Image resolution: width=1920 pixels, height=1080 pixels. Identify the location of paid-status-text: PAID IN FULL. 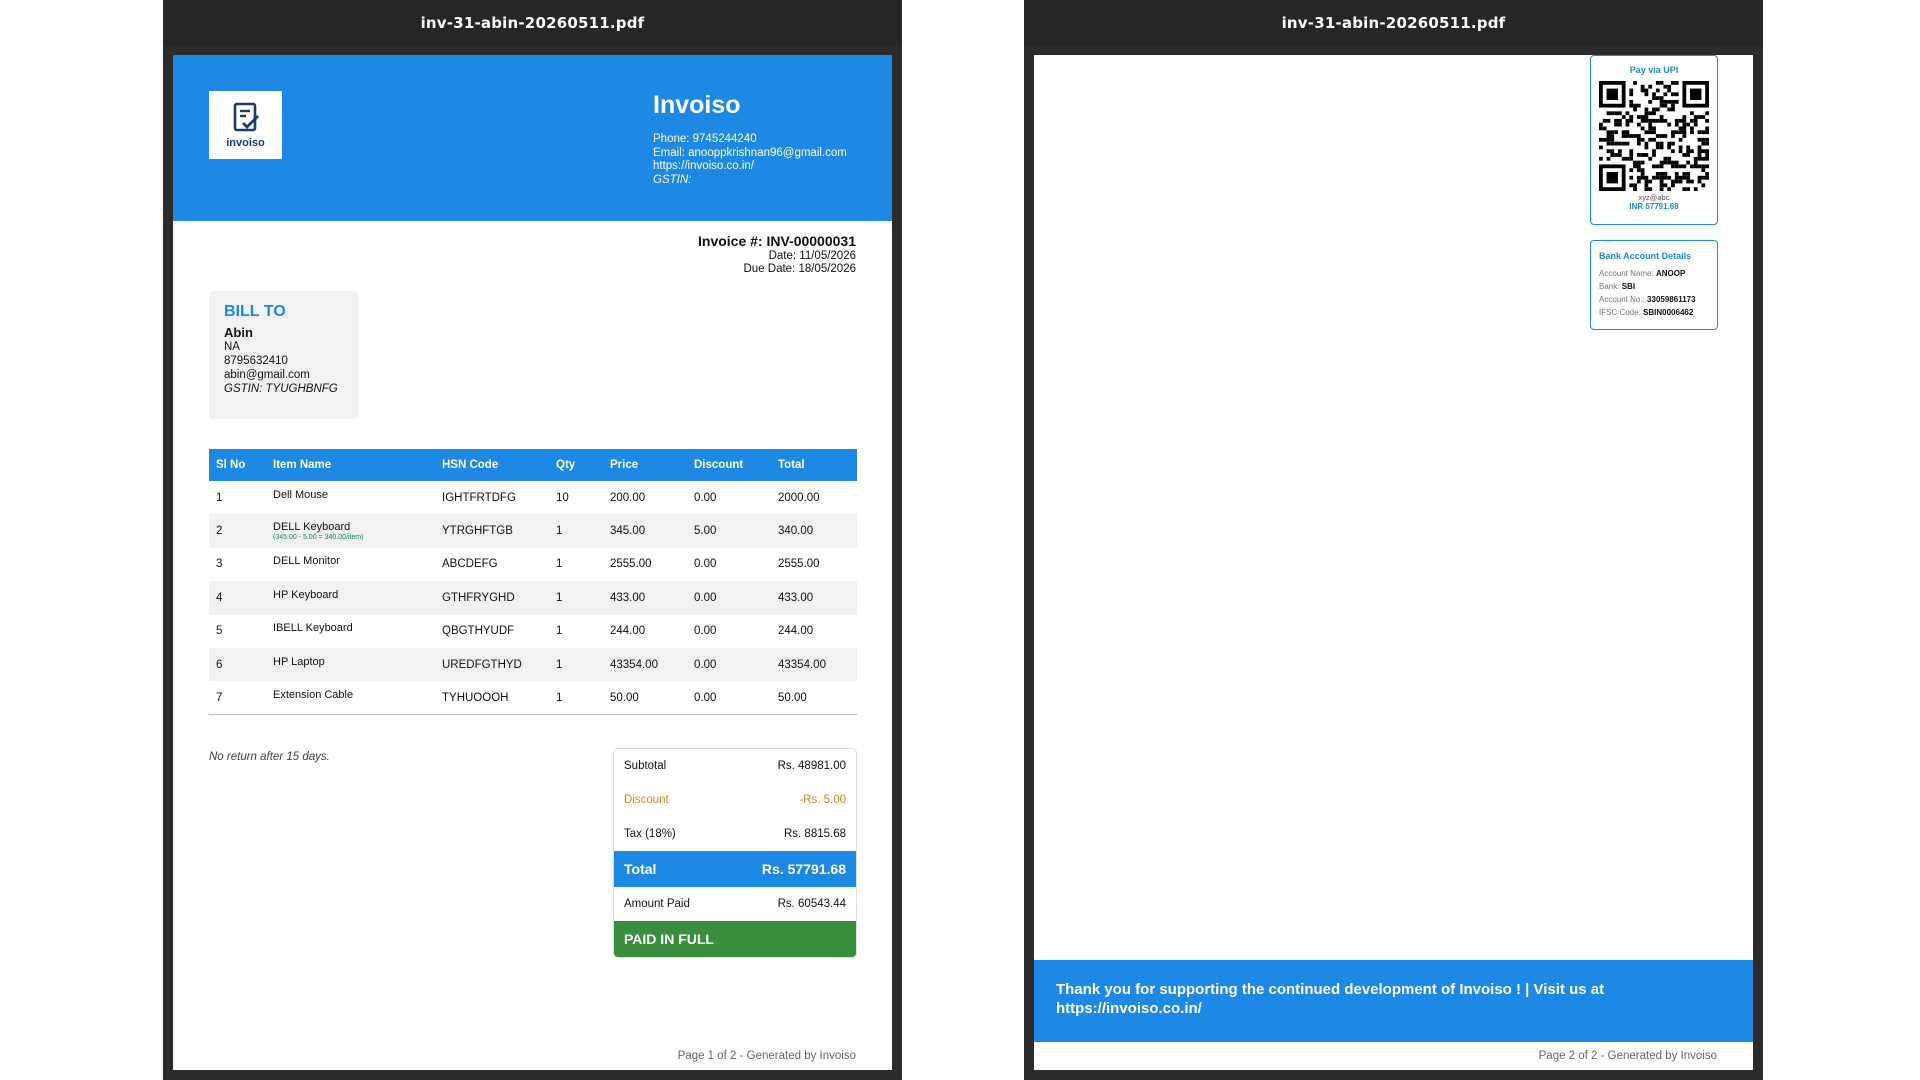
(669, 939).